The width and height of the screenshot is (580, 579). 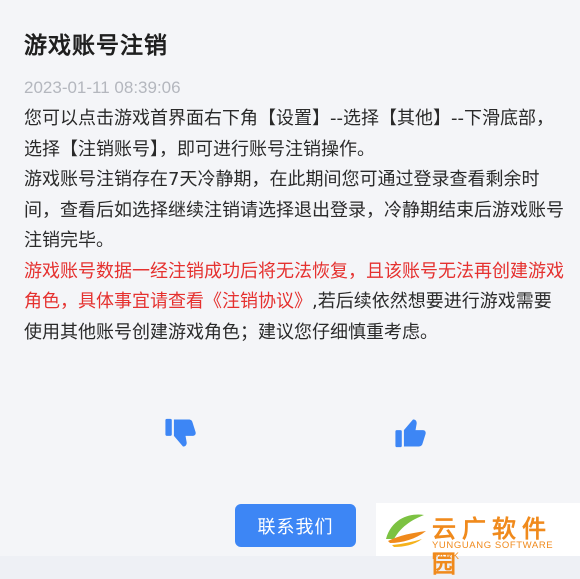 I want to click on page-title: 游戏账号注销, so click(x=96, y=46).